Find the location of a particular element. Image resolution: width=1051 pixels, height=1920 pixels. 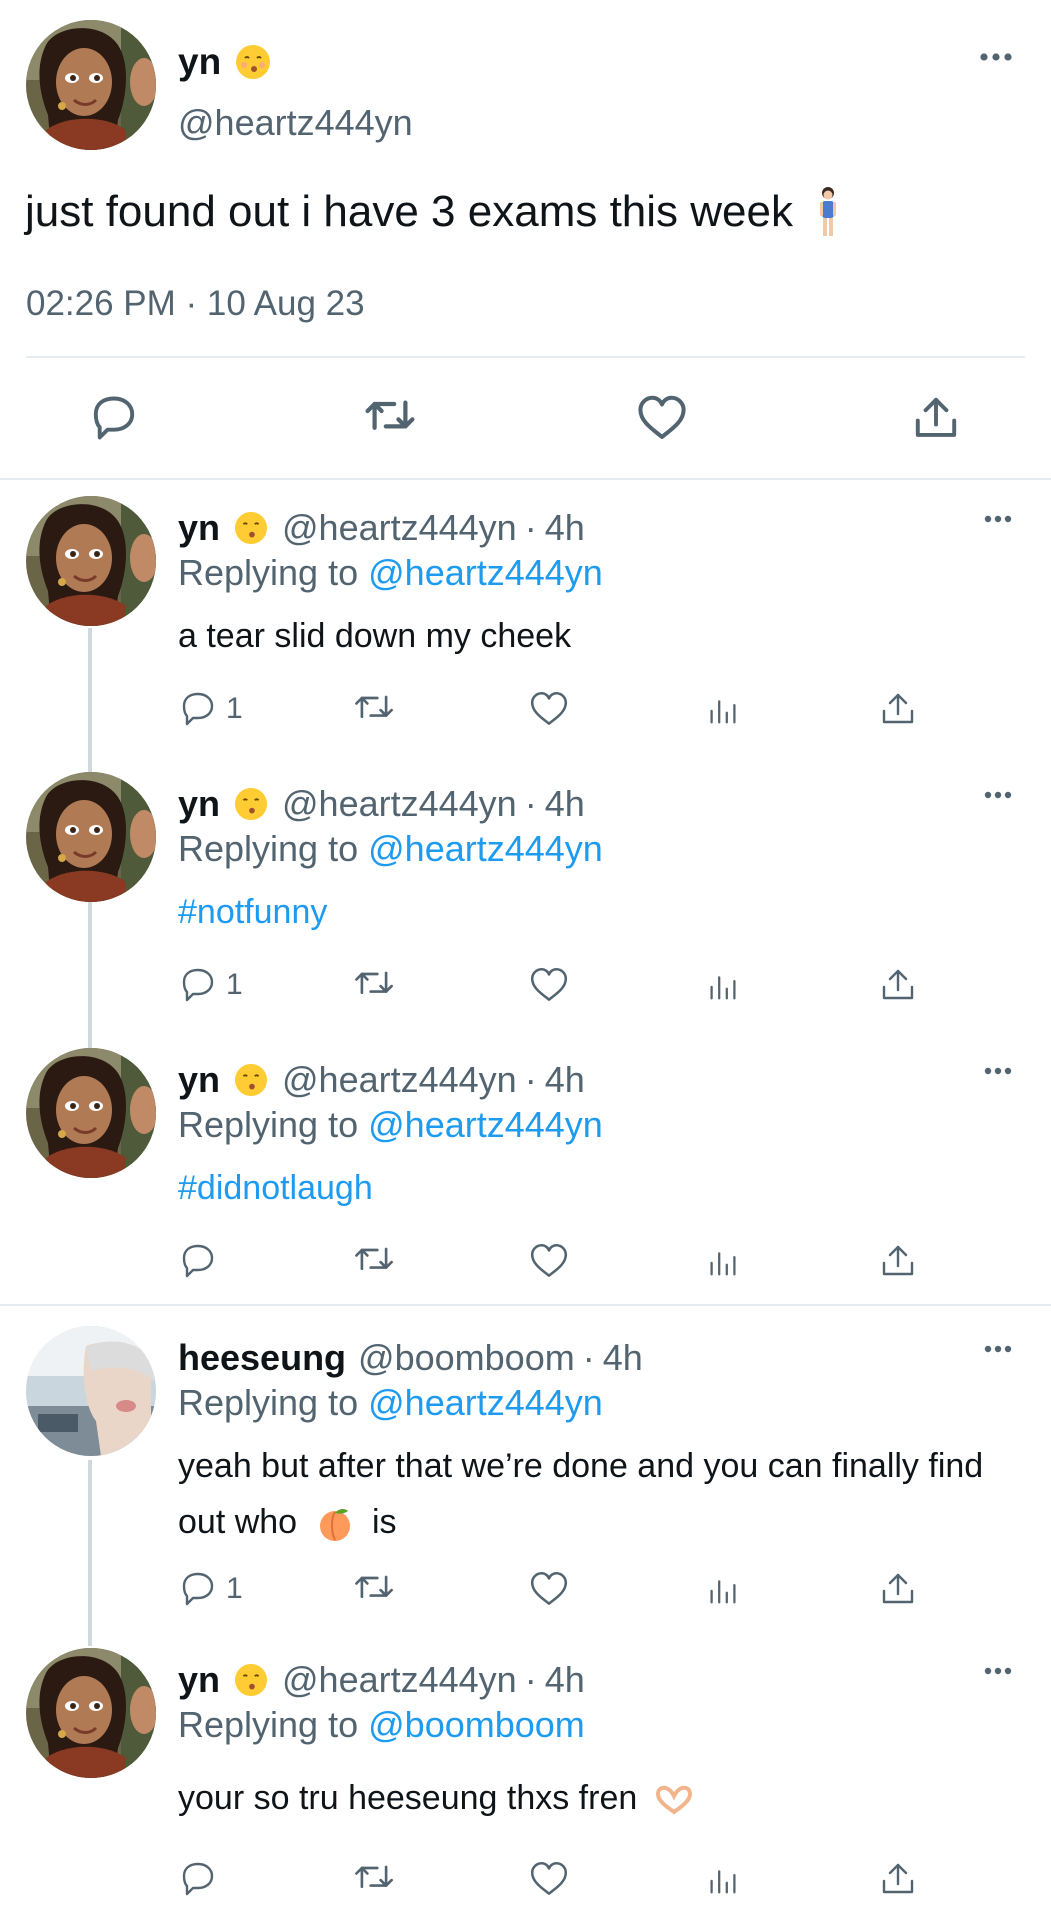

hashtag-link: #notfunny is located at coordinates (603, 912).